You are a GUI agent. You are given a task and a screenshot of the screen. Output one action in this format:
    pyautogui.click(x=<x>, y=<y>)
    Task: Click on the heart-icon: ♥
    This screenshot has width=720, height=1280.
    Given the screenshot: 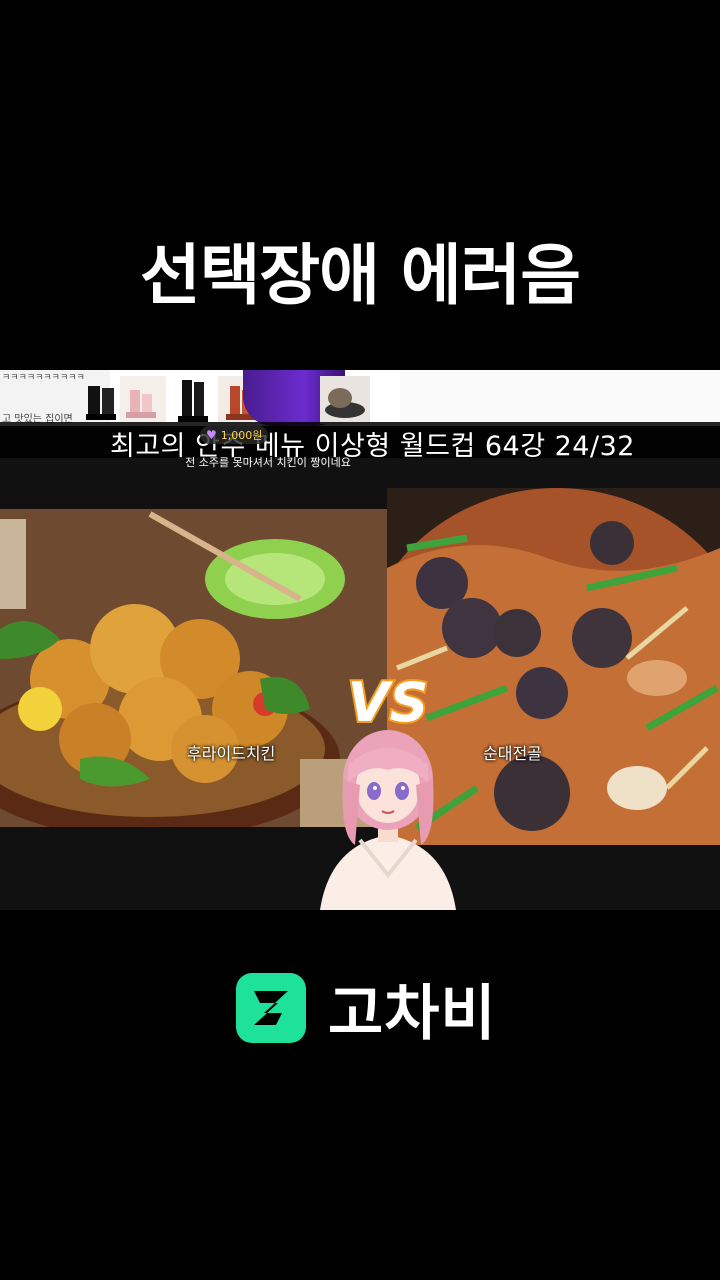 What is the action you would take?
    pyautogui.click(x=211, y=435)
    